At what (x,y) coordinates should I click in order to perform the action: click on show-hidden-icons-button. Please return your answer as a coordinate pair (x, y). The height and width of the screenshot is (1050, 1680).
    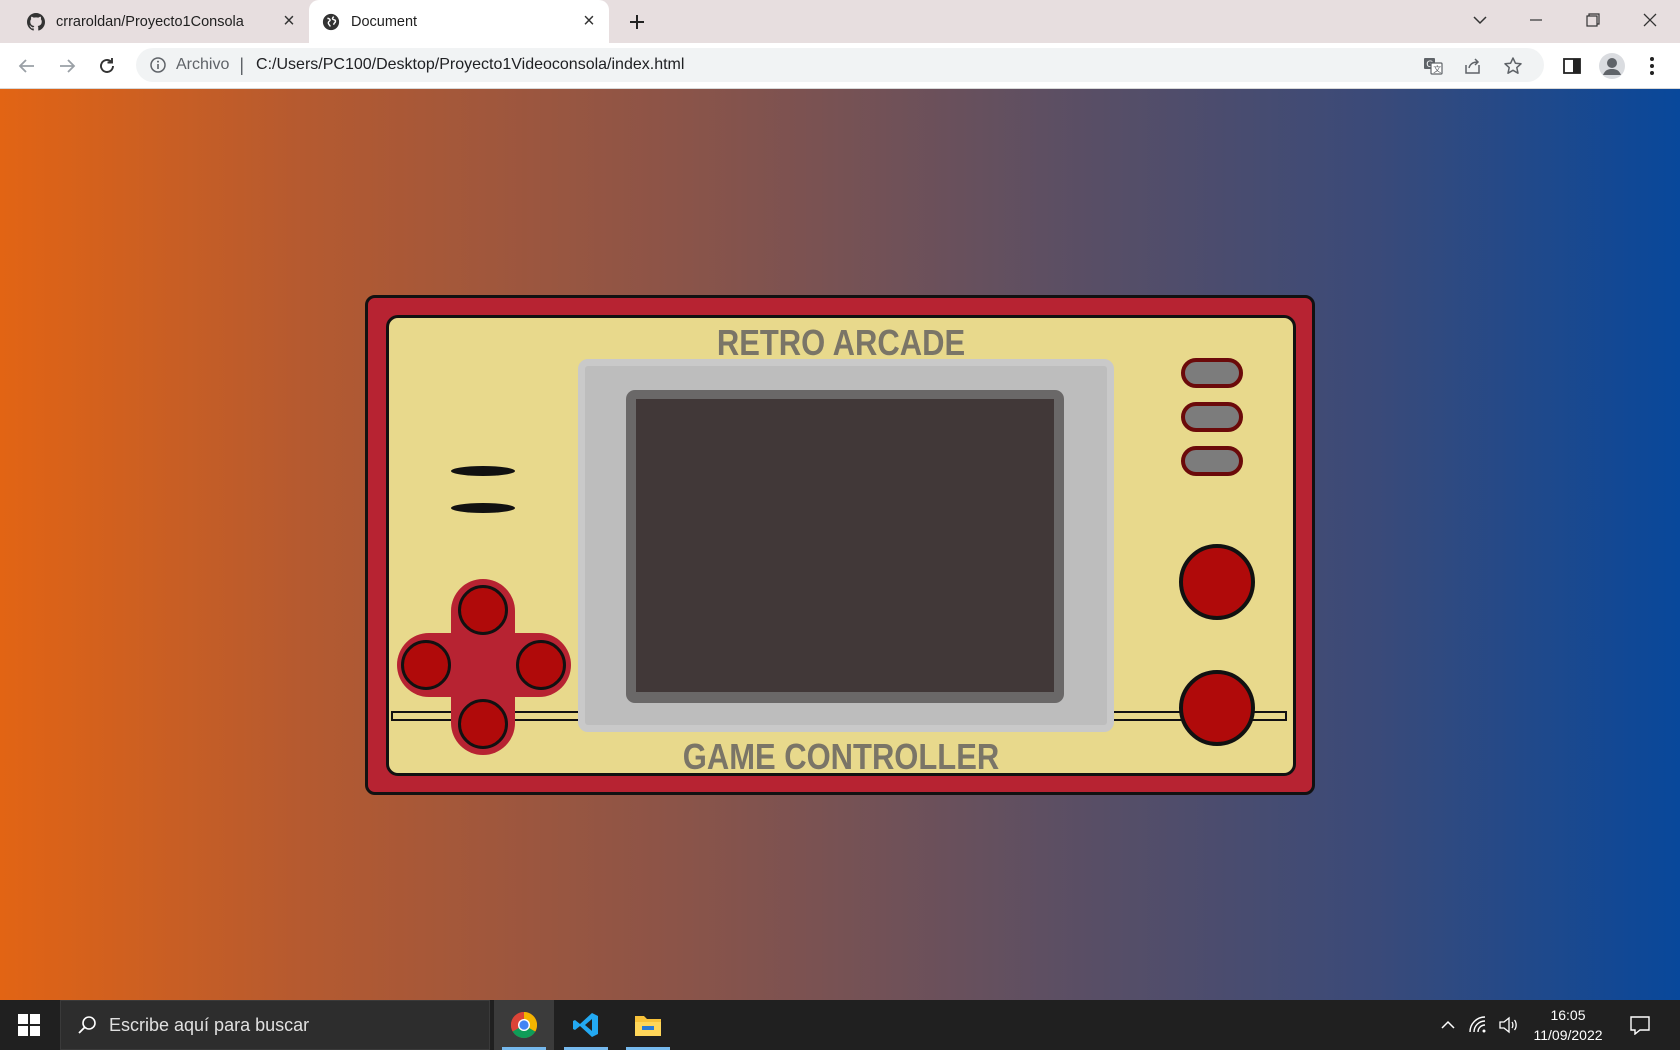
    Looking at the image, I should click on (1448, 1025).